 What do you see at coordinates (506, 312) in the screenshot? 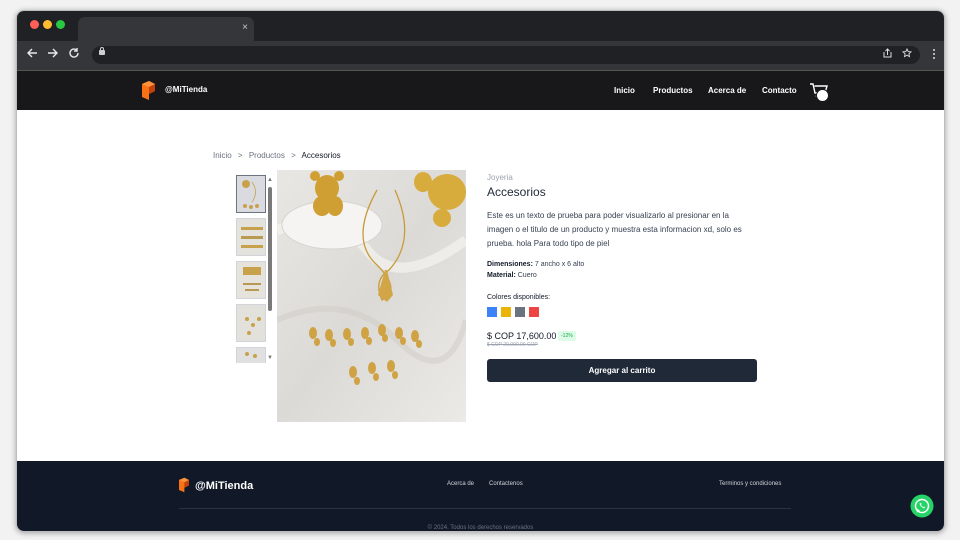
I see `color-swatch-yellow` at bounding box center [506, 312].